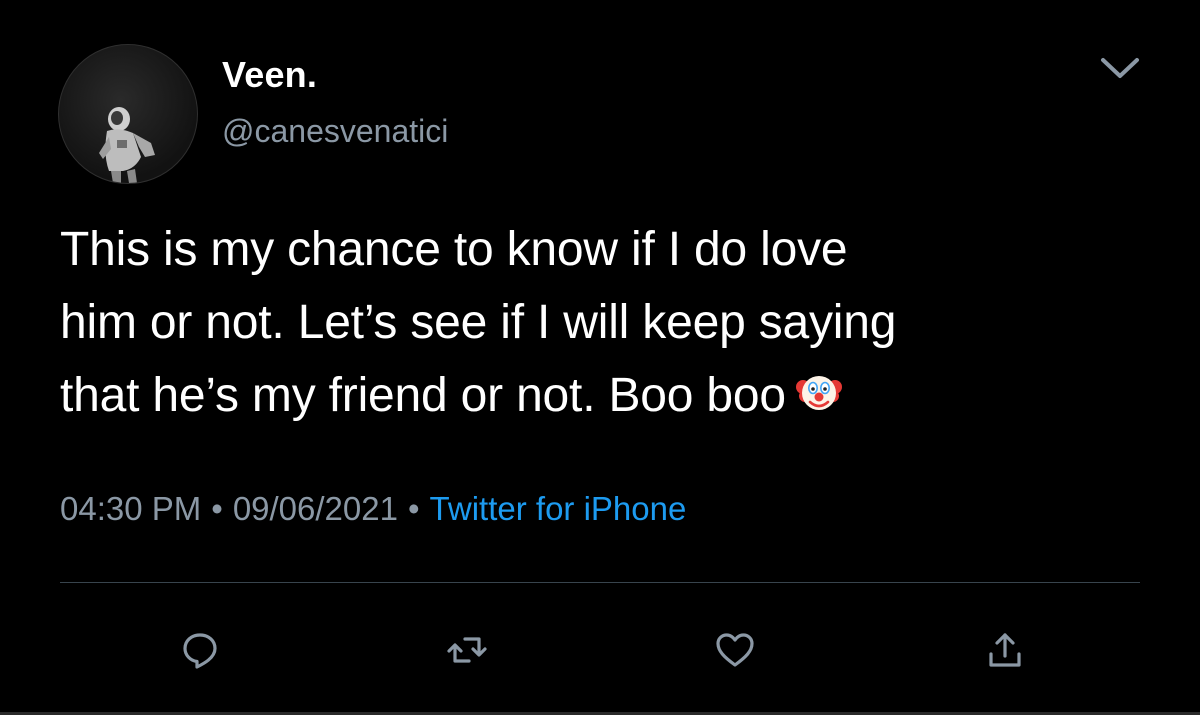 The width and height of the screenshot is (1200, 715). I want to click on tweet-metadata: 04:30 PM • 09/06/2021 • Twitter for iPhone, so click(373, 509).